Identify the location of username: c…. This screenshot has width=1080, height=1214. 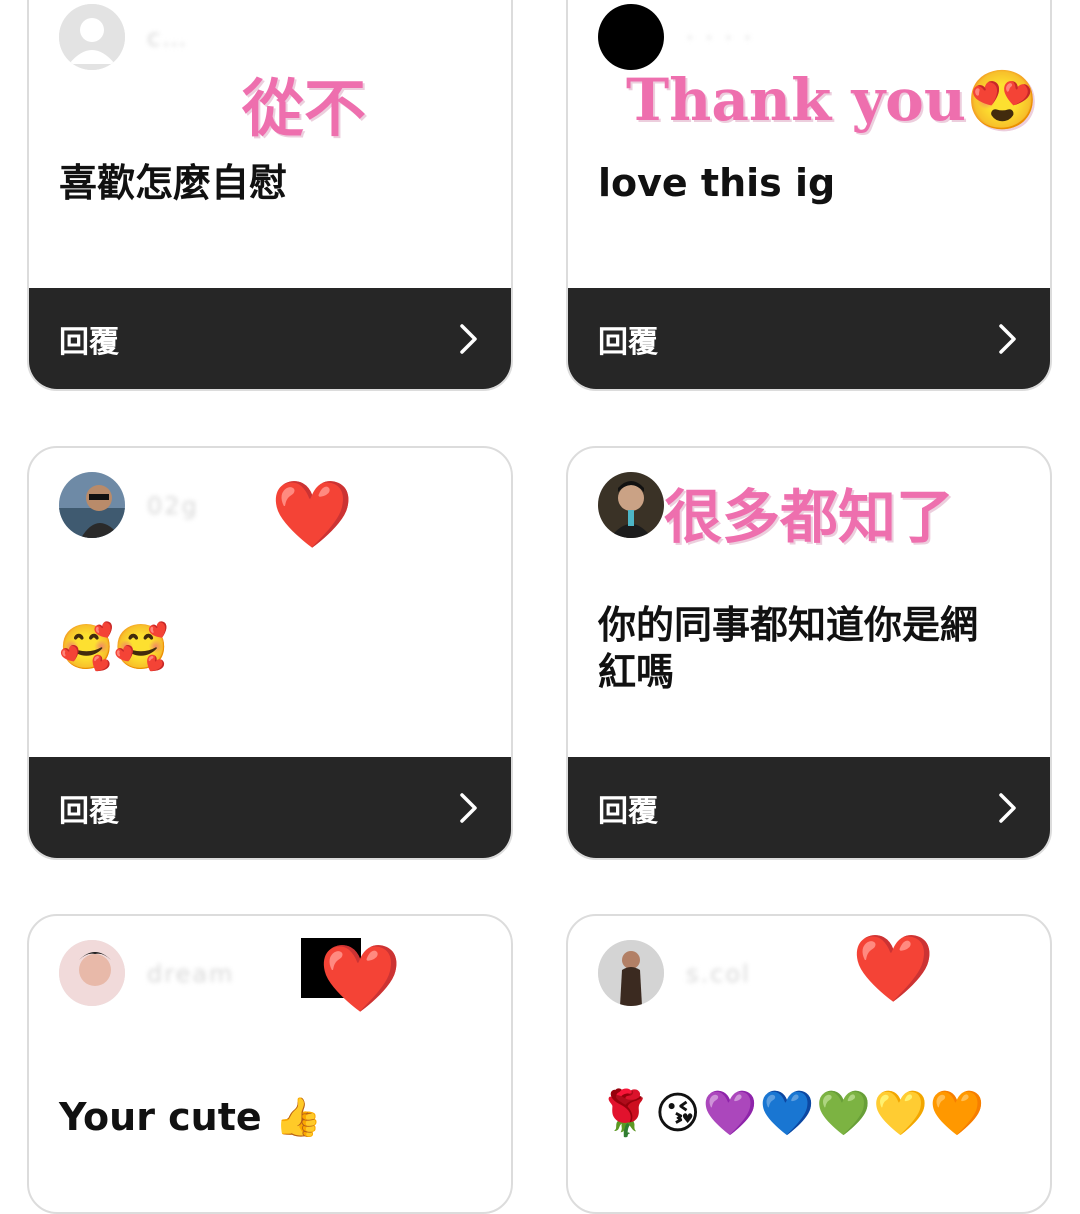
(168, 38).